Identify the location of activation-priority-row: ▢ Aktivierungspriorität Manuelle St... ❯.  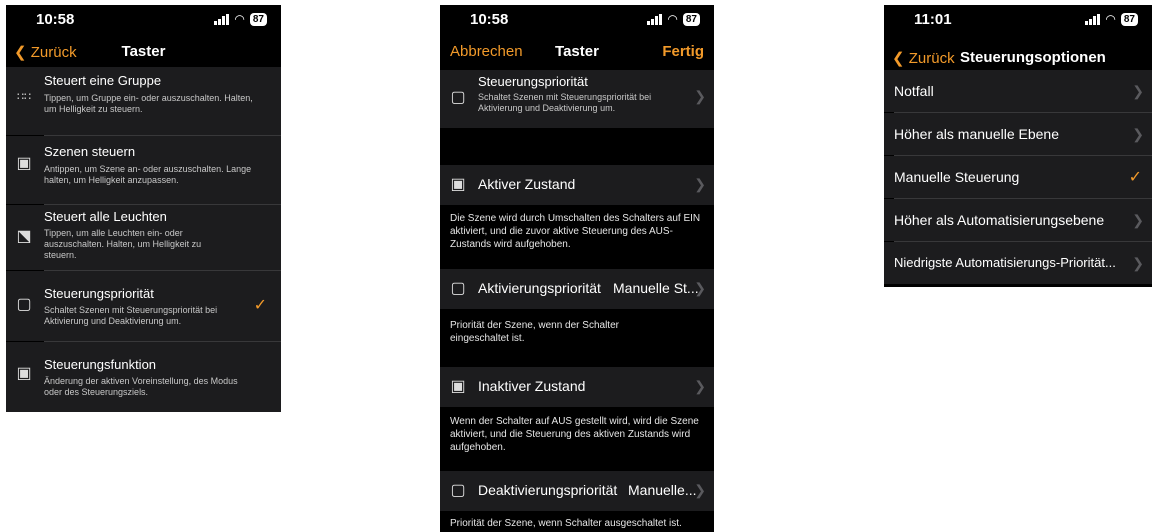
(577, 289).